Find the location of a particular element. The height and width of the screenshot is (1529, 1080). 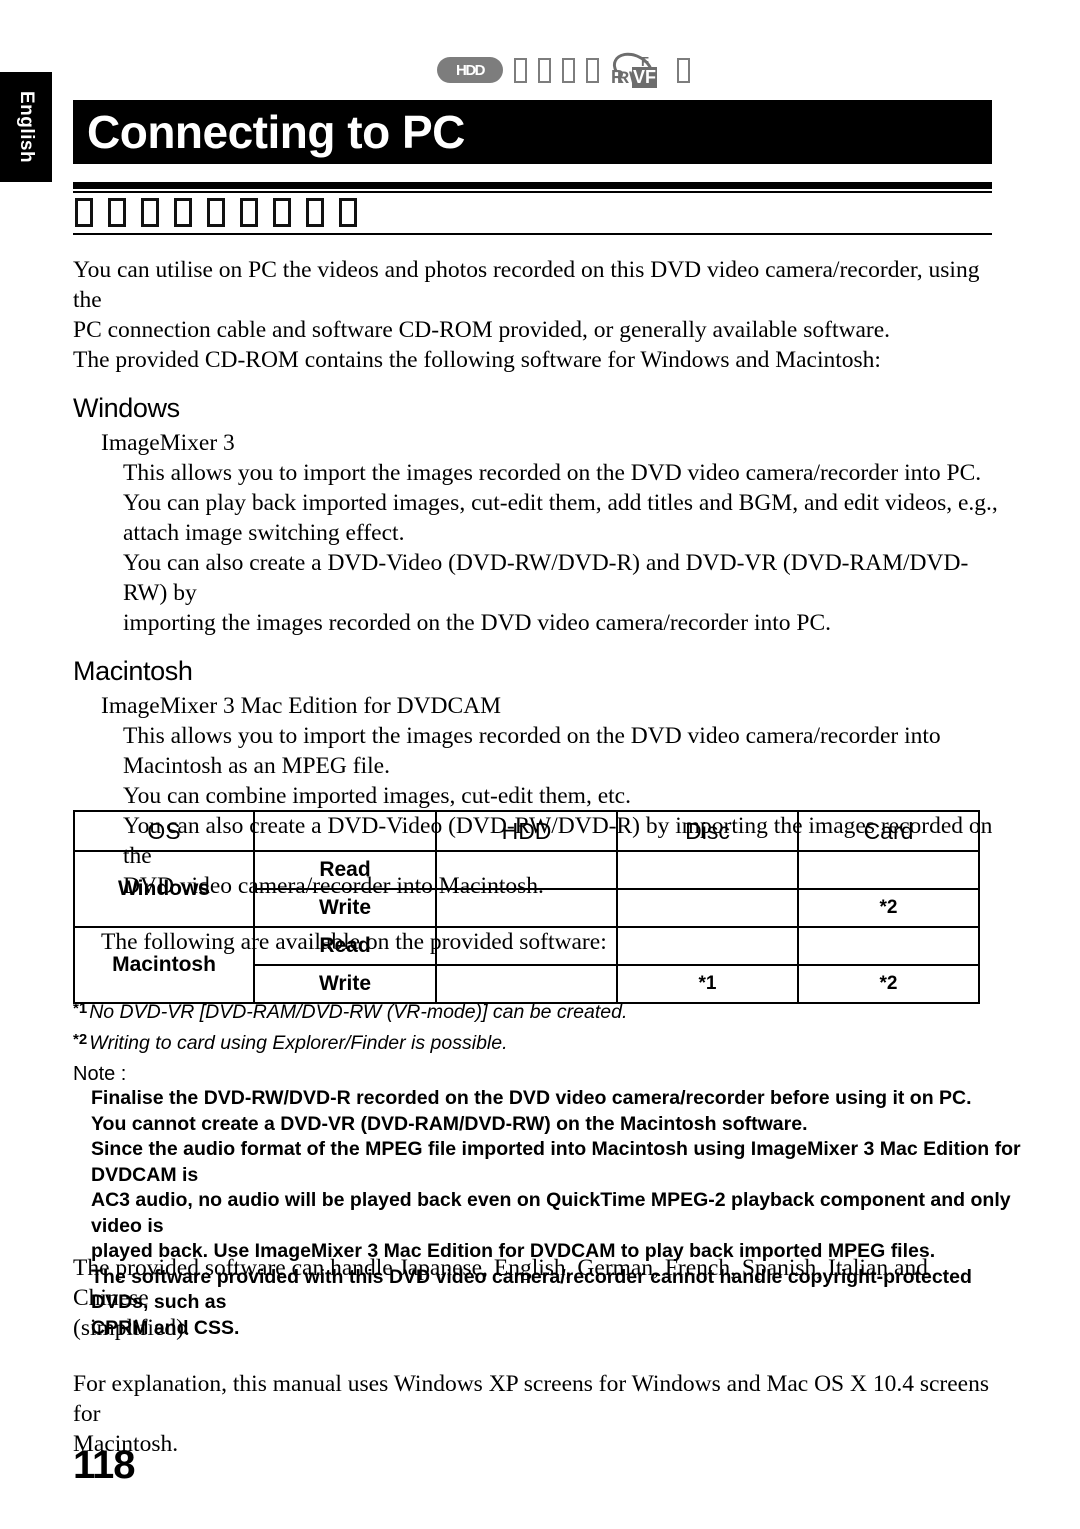

page-number: 118 is located at coordinates (104, 1465).